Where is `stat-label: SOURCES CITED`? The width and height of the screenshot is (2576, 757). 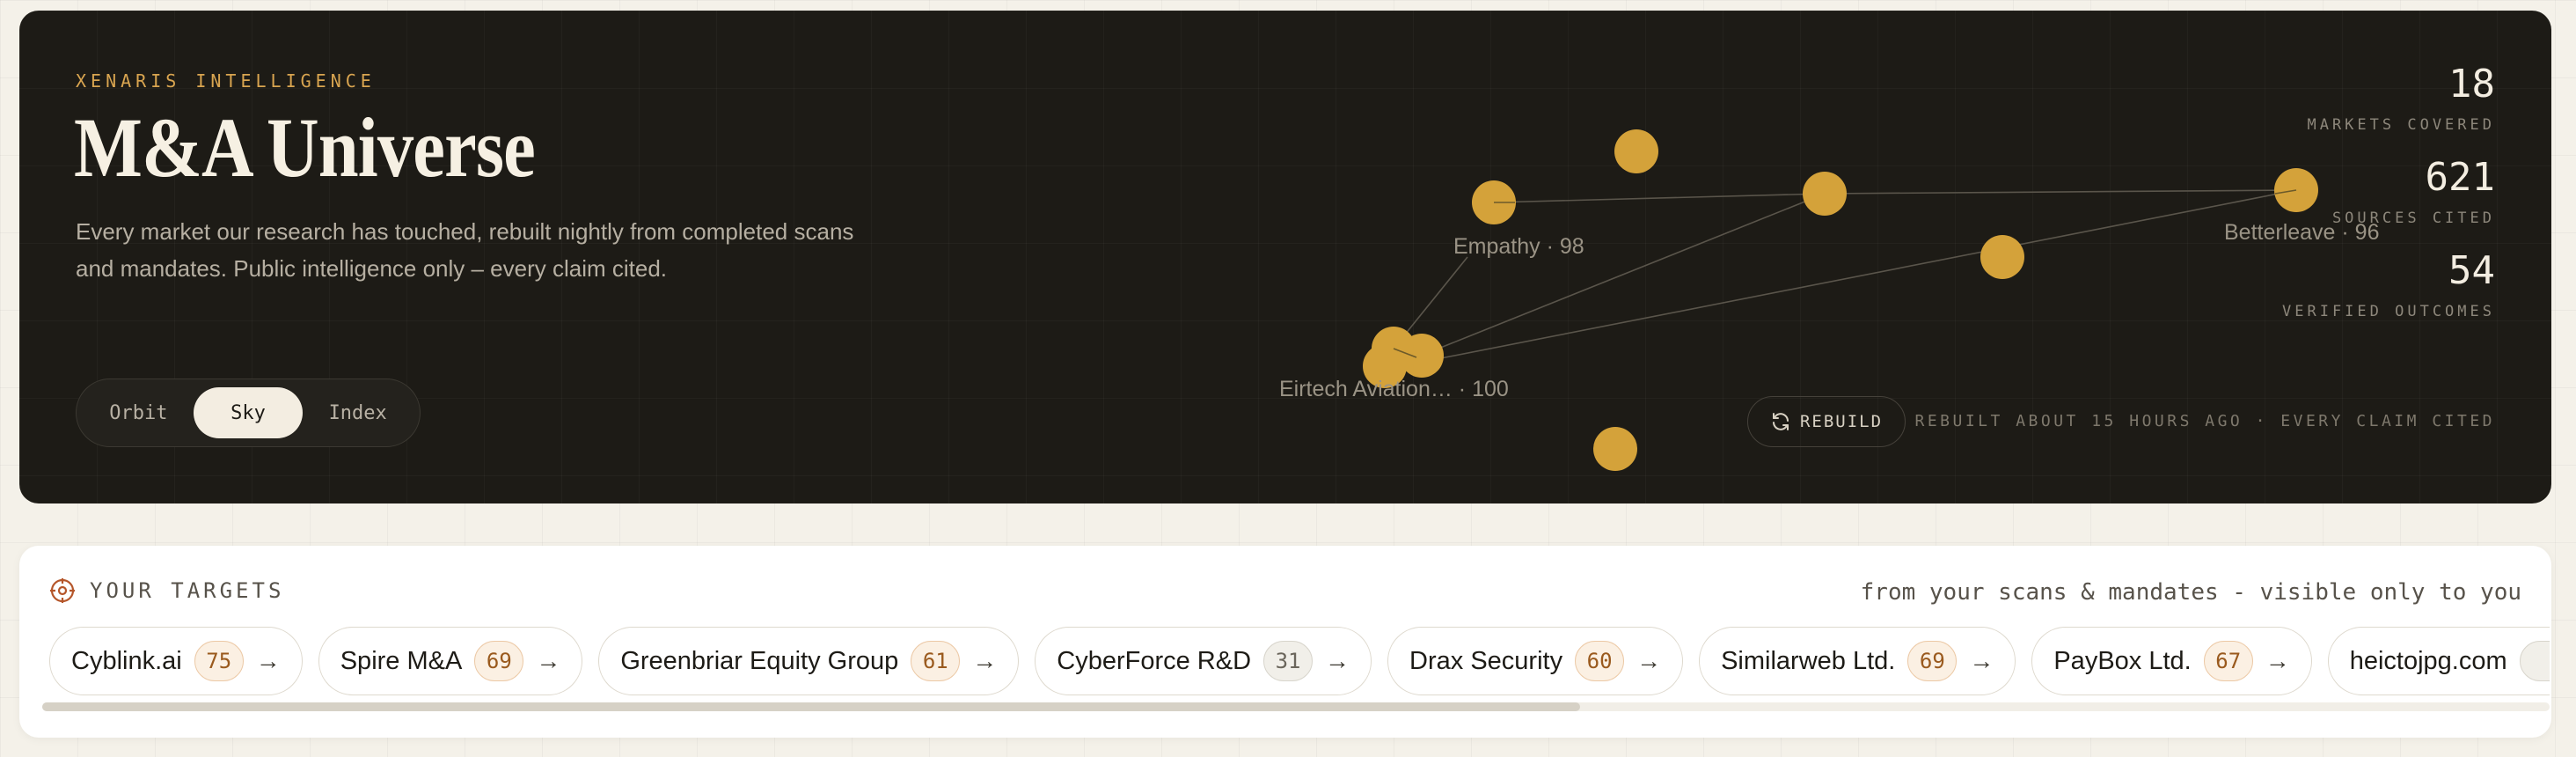 stat-label: SOURCES CITED is located at coordinates (2413, 218).